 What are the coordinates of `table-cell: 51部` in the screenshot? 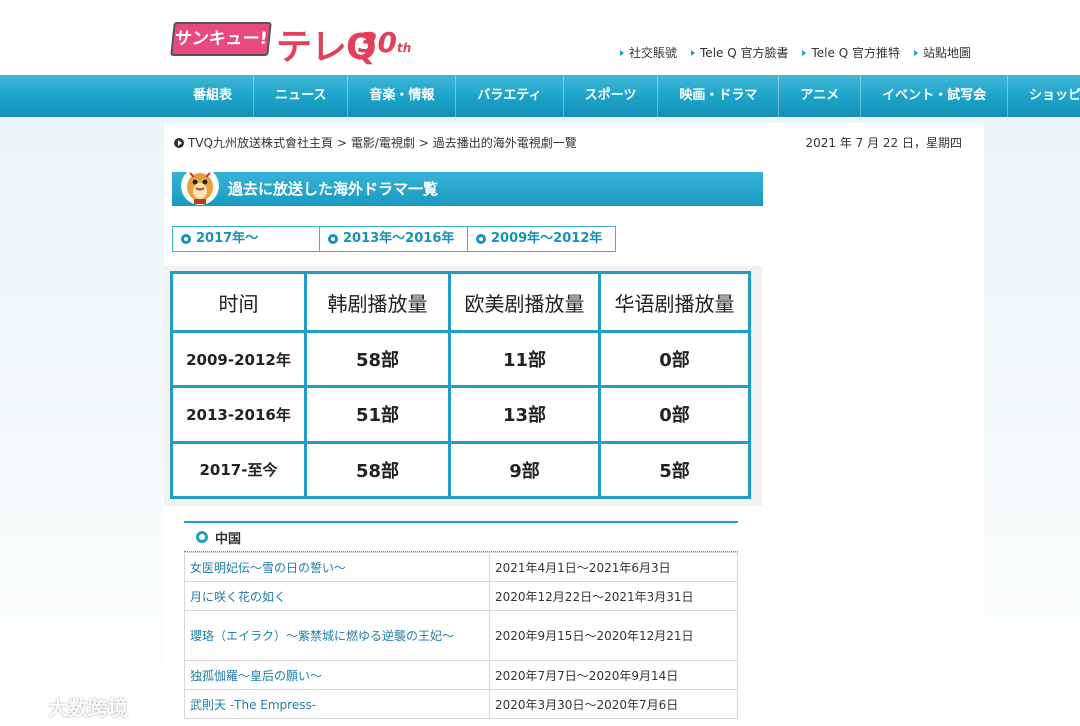 It's located at (377, 414).